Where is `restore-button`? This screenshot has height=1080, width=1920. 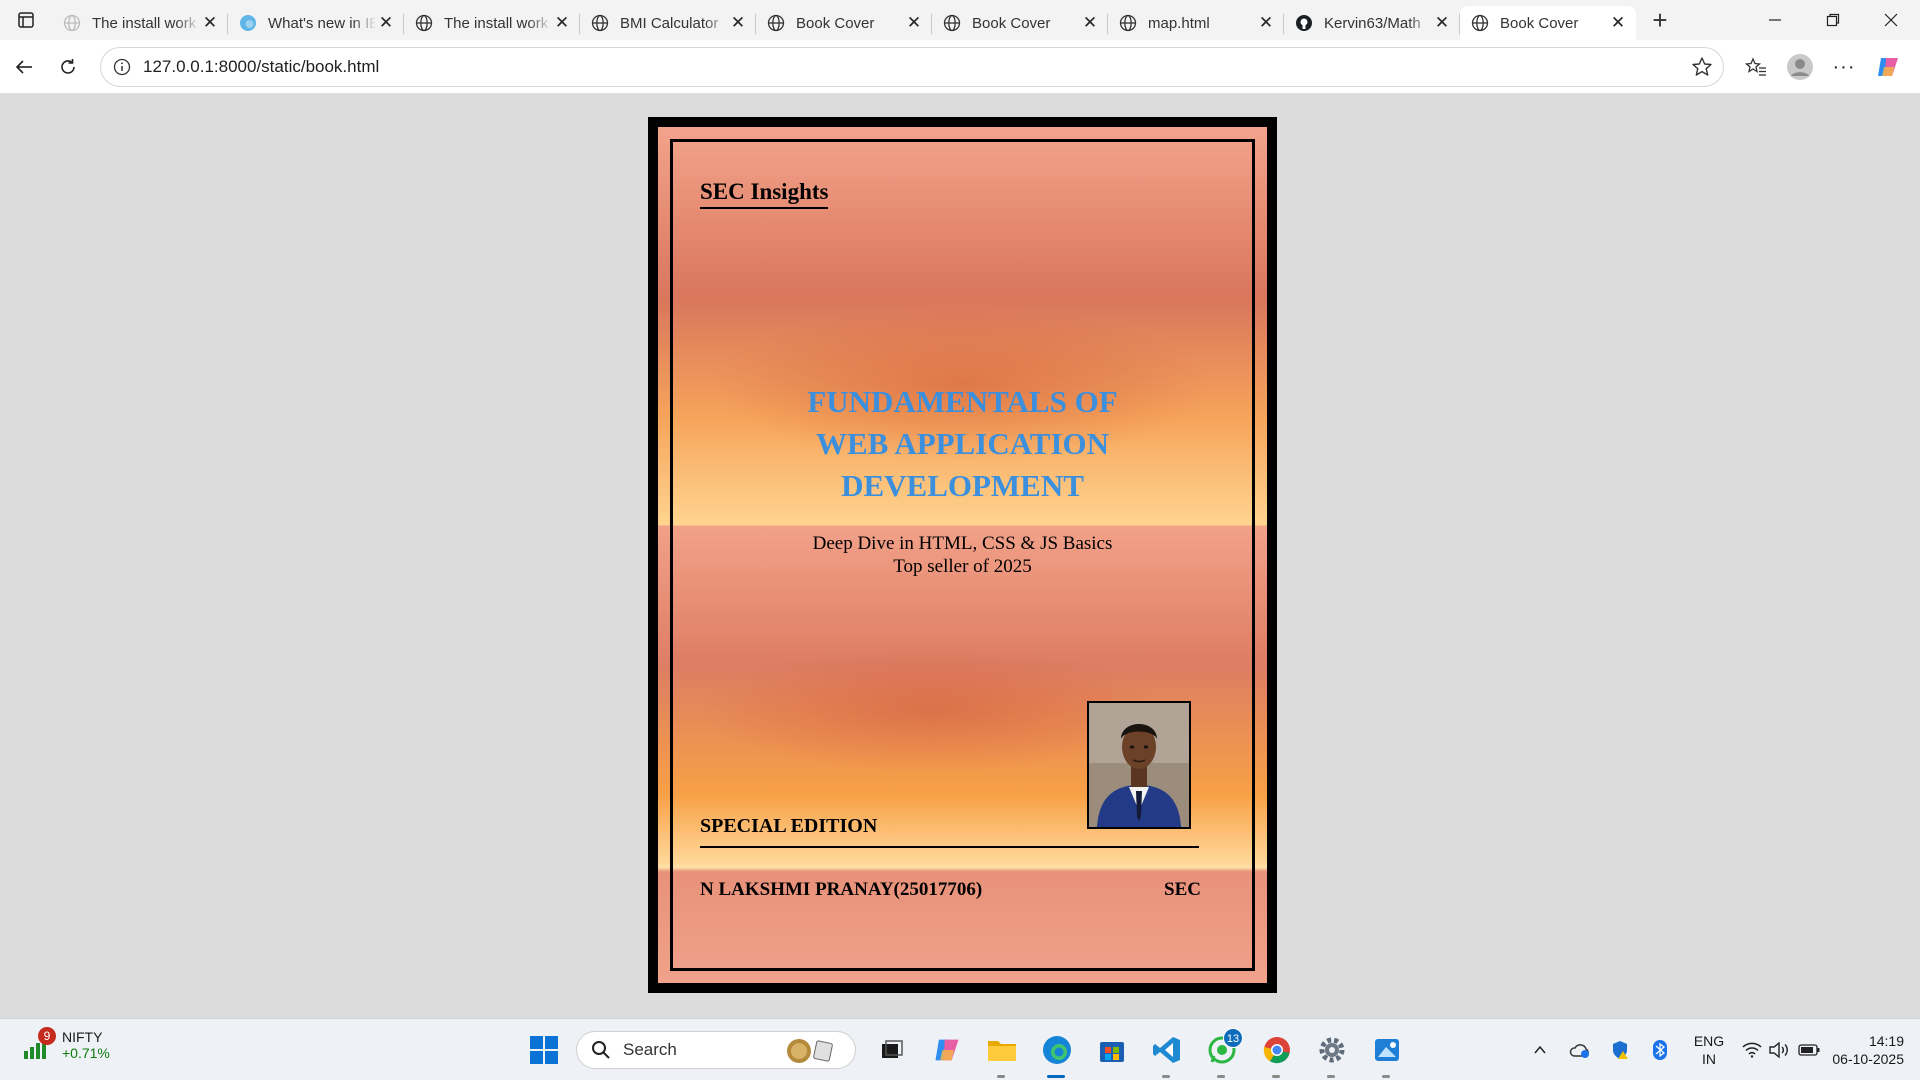 restore-button is located at coordinates (1833, 20).